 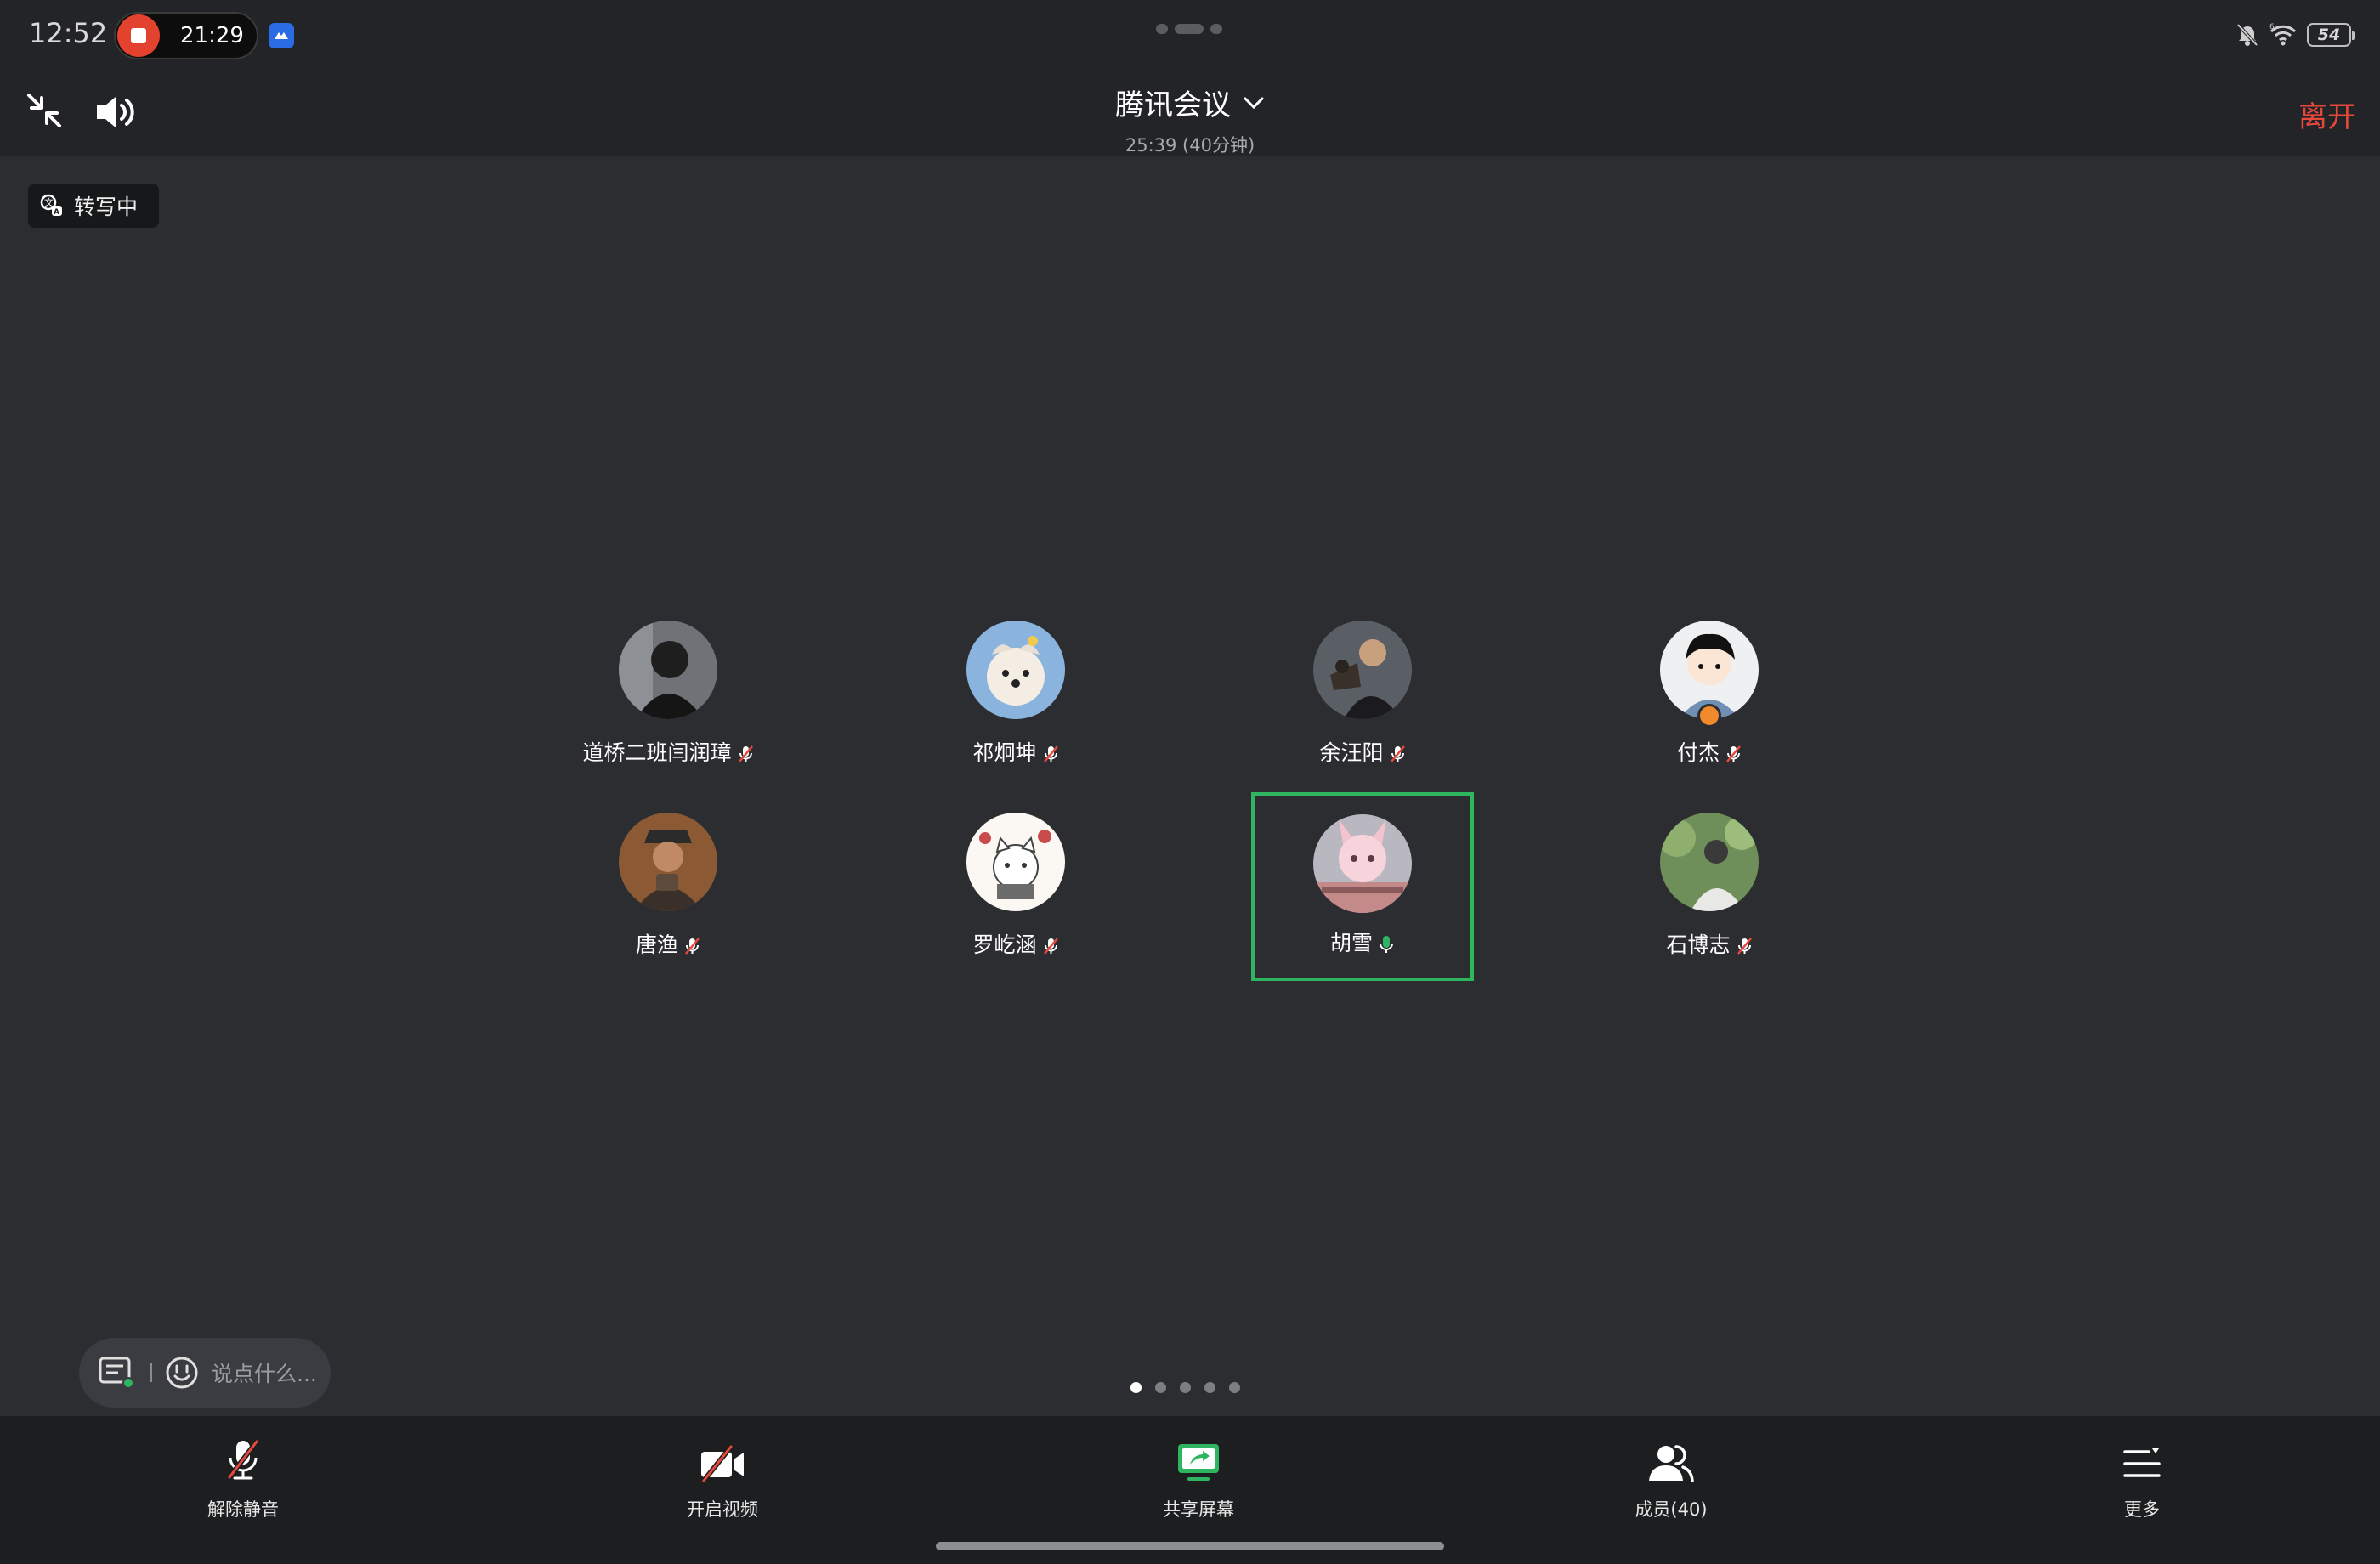 What do you see at coordinates (668, 751) in the screenshot?
I see `participant-name: 道桥二班闫润璋` at bounding box center [668, 751].